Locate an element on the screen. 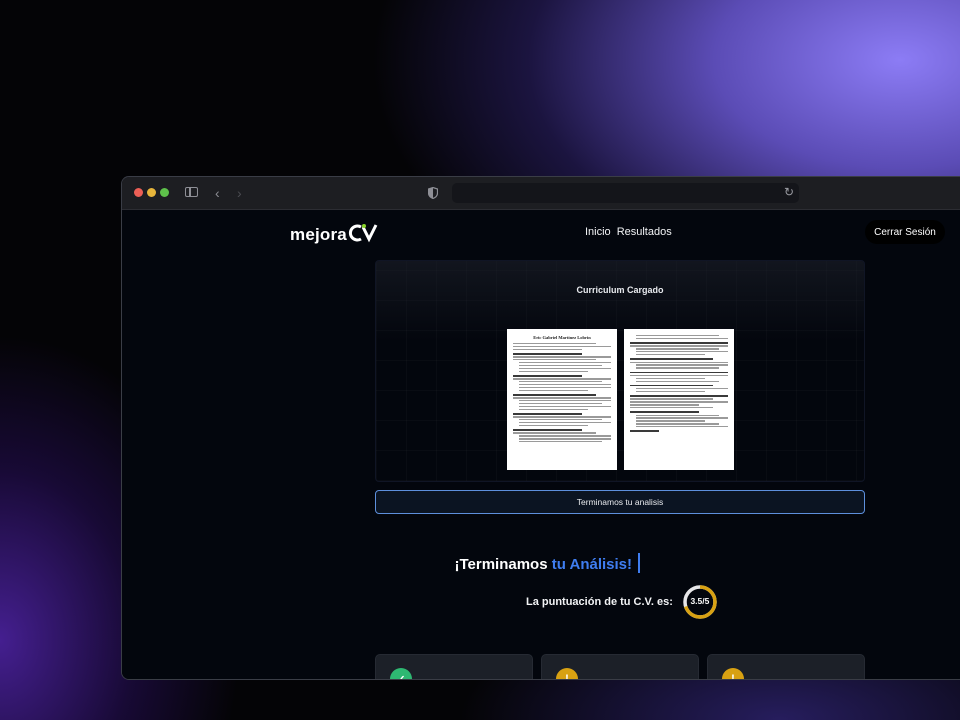 The width and height of the screenshot is (960, 720). cv-document-name: Eric Gabriel Martinez Lobrin is located at coordinates (562, 337).